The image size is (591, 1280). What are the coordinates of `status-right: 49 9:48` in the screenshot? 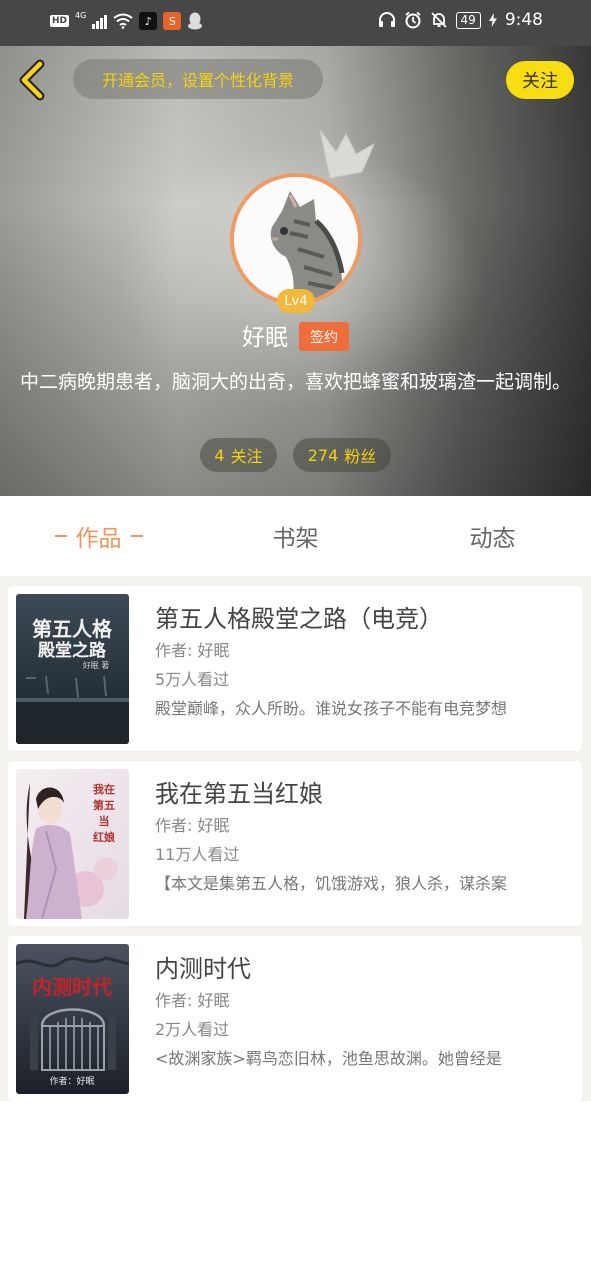 It's located at (460, 20).